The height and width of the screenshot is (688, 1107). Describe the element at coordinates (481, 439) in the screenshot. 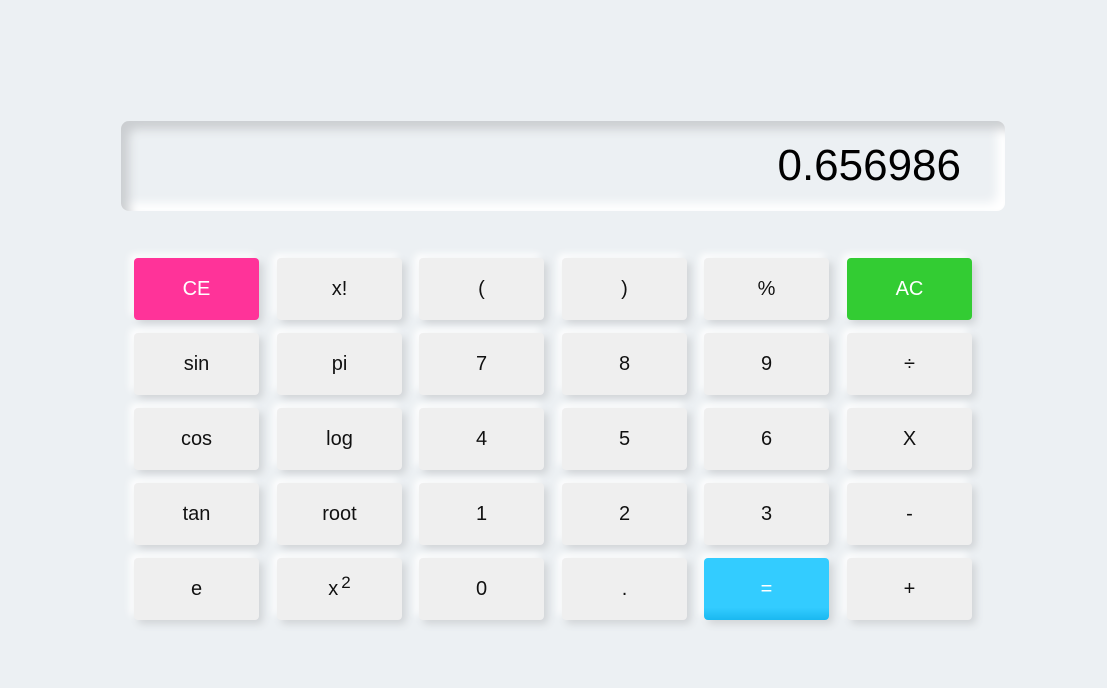

I see `four-button: 4` at that location.